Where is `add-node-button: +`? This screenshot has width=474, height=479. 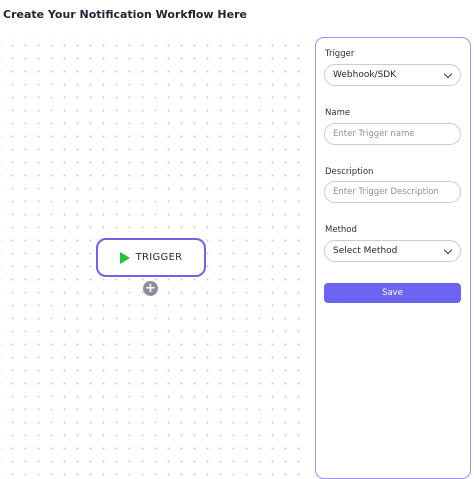
add-node-button: + is located at coordinates (150, 288).